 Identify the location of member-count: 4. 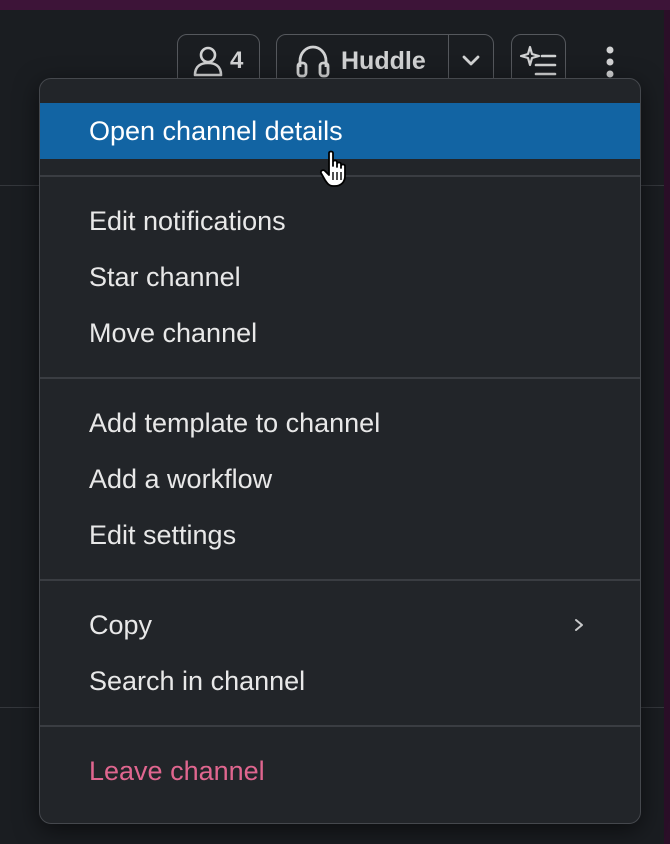
(237, 60).